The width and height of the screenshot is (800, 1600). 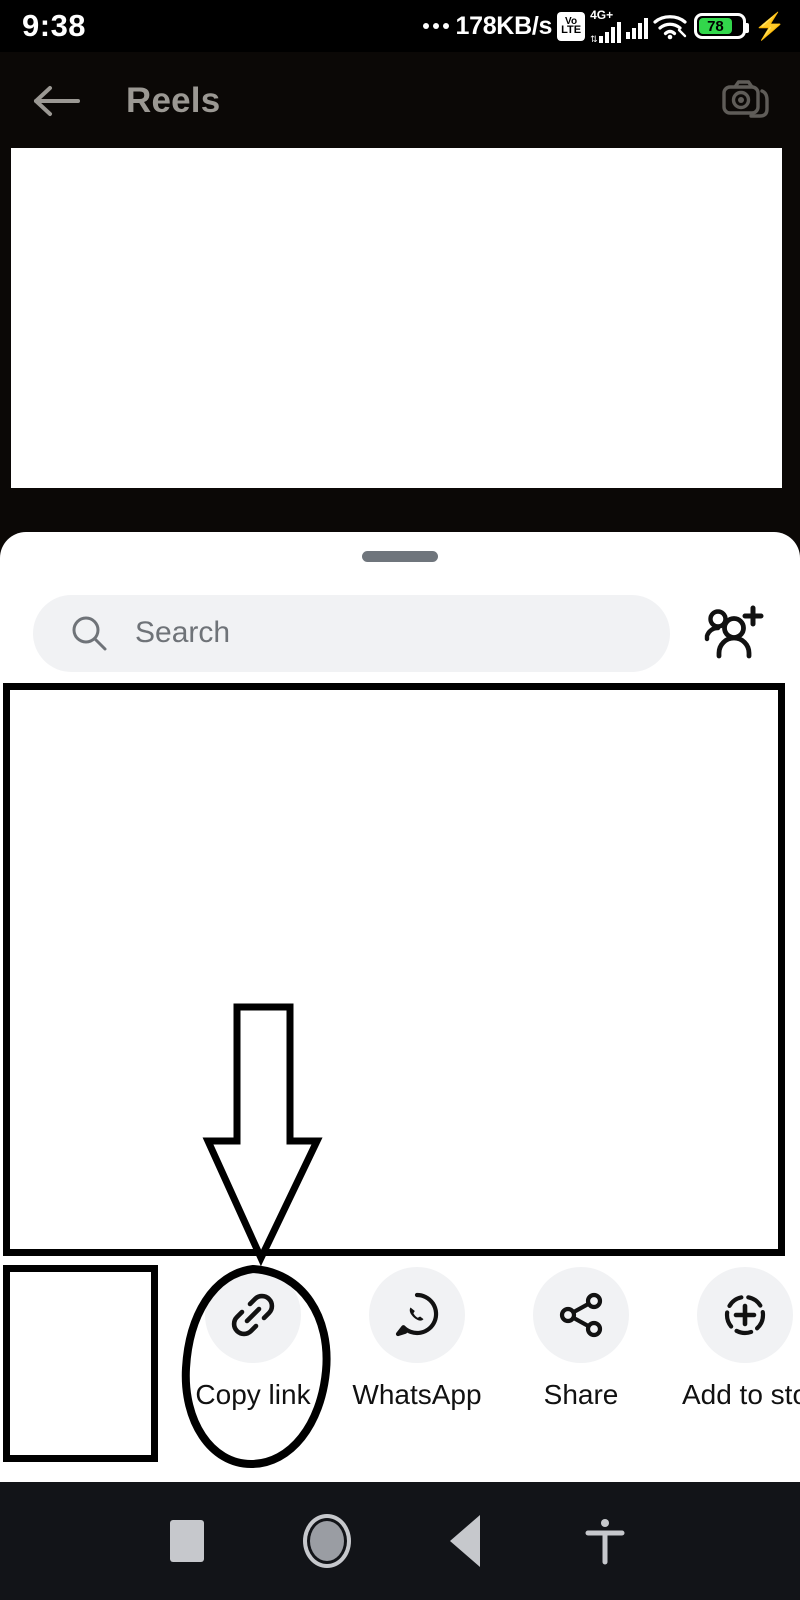 I want to click on battery-icon: 78, so click(x=721, y=26).